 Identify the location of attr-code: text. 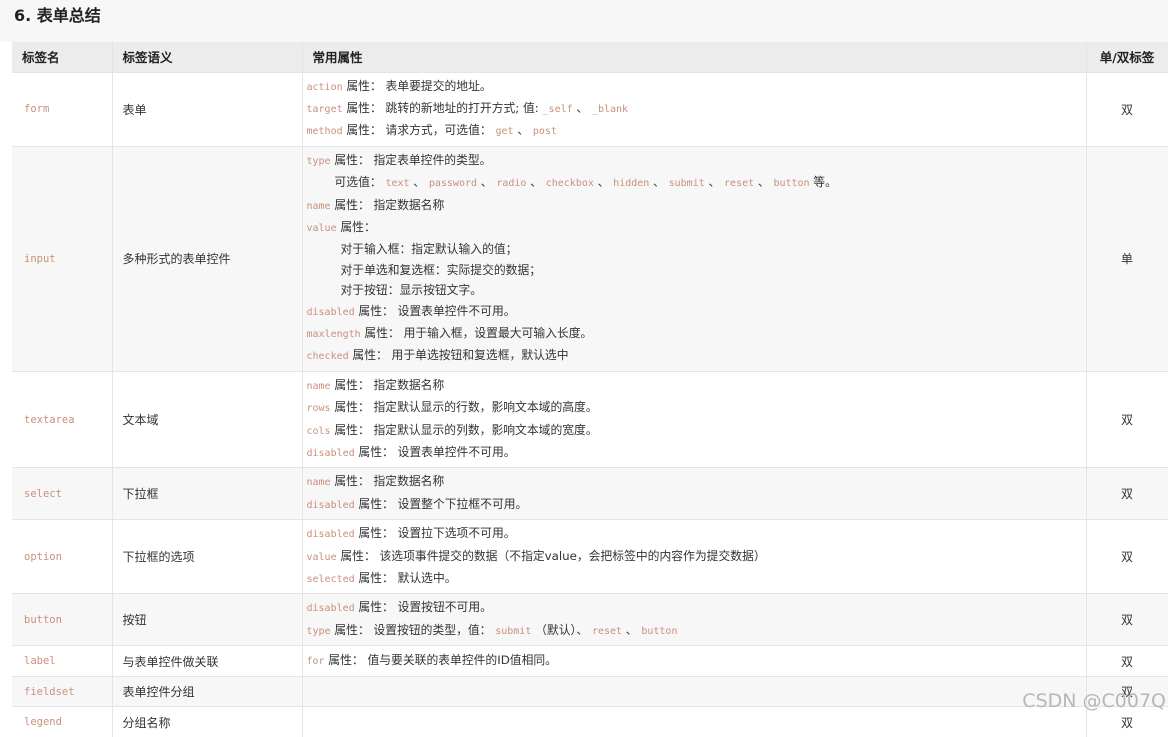
(397, 184).